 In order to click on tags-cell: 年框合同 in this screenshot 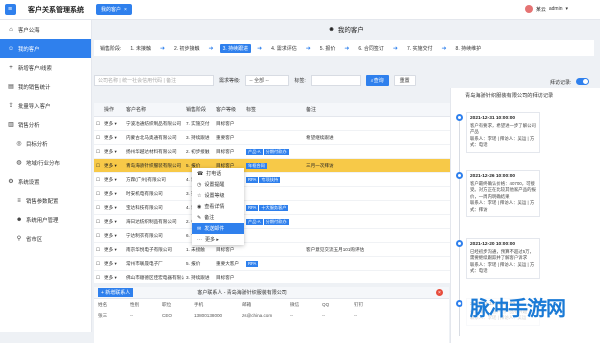, I will do `click(274, 165)`.